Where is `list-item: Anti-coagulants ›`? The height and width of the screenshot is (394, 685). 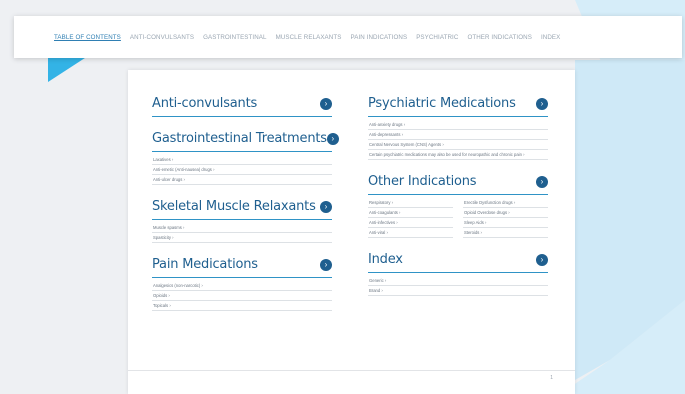 list-item: Anti-coagulants › is located at coordinates (410, 213).